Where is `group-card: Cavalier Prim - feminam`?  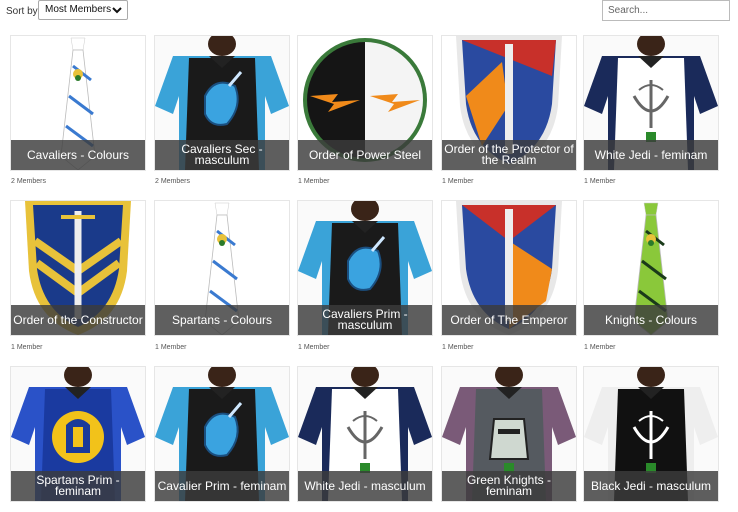
group-card: Cavalier Prim - feminam is located at coordinates (222, 434).